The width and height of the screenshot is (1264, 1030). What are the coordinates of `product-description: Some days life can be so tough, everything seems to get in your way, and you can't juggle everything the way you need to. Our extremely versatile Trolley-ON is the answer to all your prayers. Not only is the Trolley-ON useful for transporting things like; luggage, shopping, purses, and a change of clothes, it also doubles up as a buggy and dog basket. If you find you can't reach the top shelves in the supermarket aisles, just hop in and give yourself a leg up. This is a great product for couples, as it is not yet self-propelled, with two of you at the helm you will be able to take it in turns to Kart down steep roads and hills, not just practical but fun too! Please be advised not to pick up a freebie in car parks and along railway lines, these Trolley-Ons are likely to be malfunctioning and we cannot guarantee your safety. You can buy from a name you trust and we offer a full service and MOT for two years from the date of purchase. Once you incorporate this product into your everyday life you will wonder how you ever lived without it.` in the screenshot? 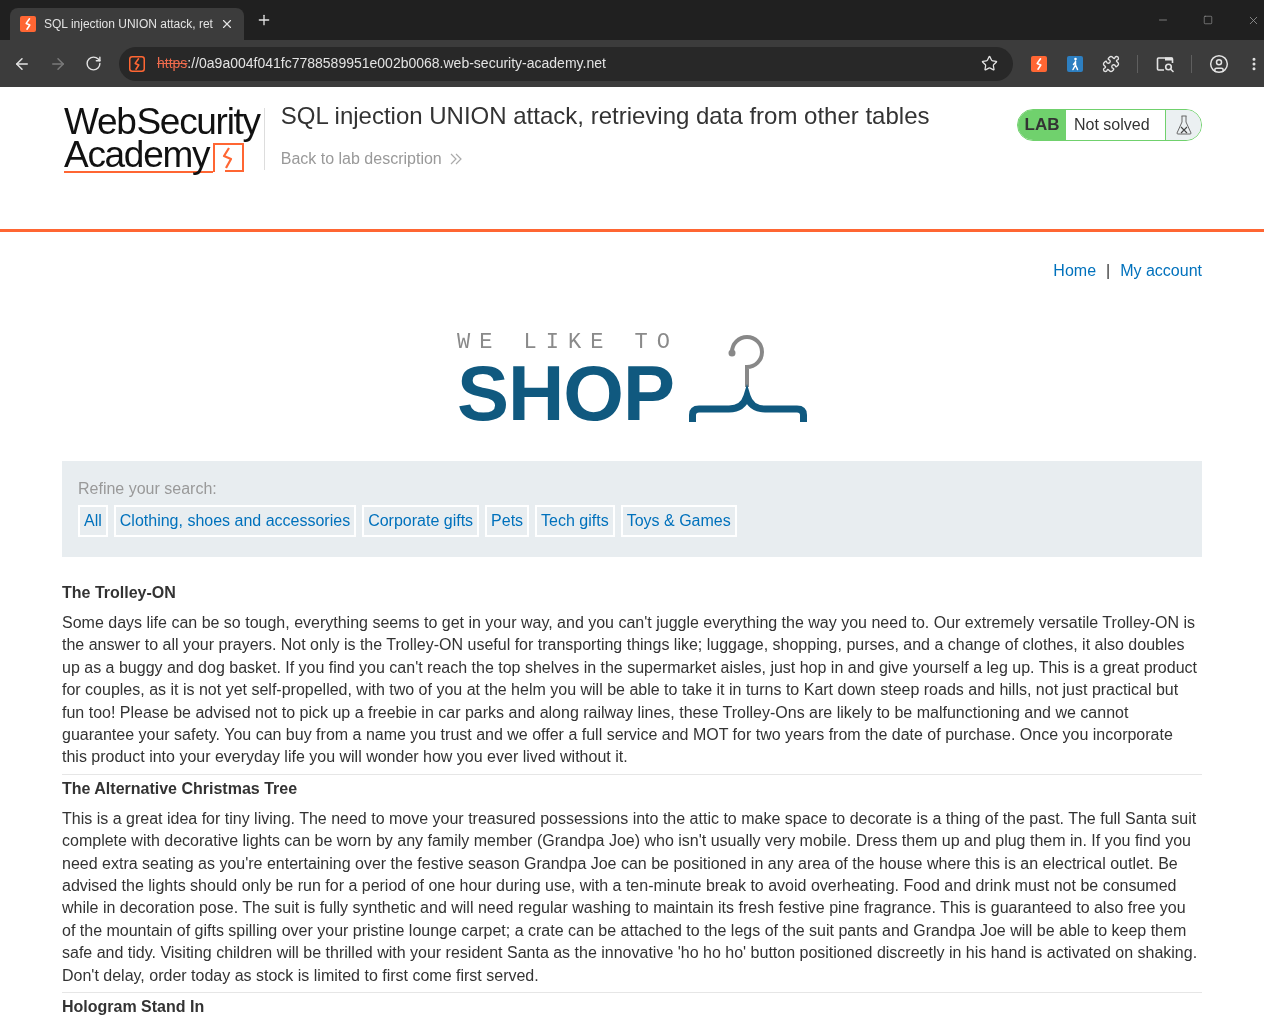 It's located at (630, 690).